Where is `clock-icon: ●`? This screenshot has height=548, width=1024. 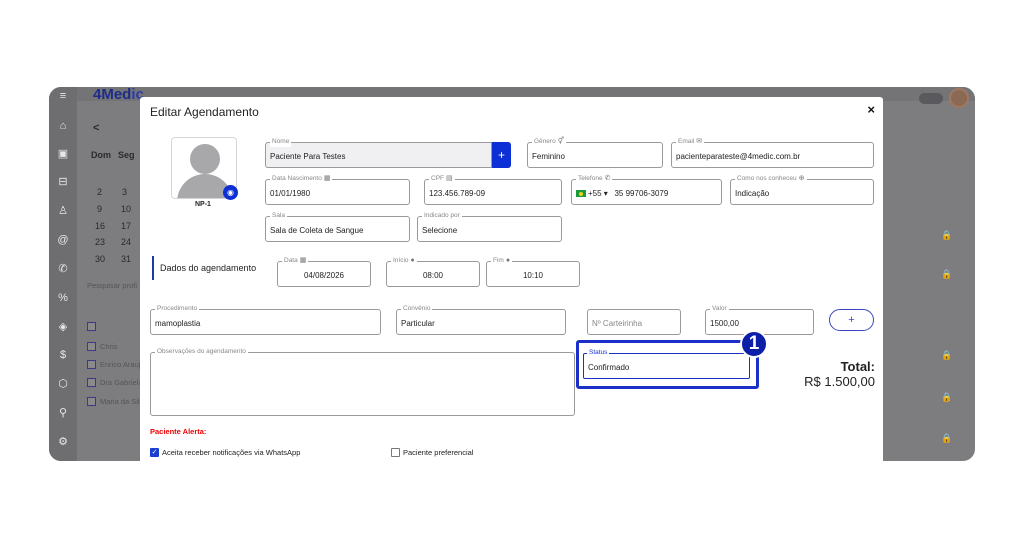
clock-icon: ● is located at coordinates (412, 260).